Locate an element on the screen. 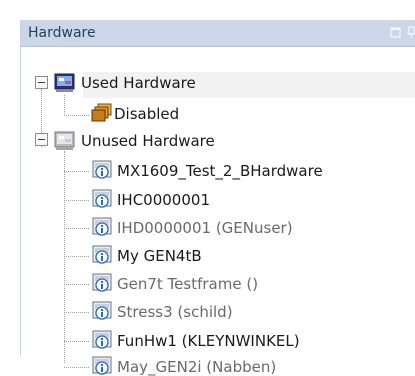 Image resolution: width=415 pixels, height=376 pixels. collapse-toggle-unused is located at coordinates (41, 139).